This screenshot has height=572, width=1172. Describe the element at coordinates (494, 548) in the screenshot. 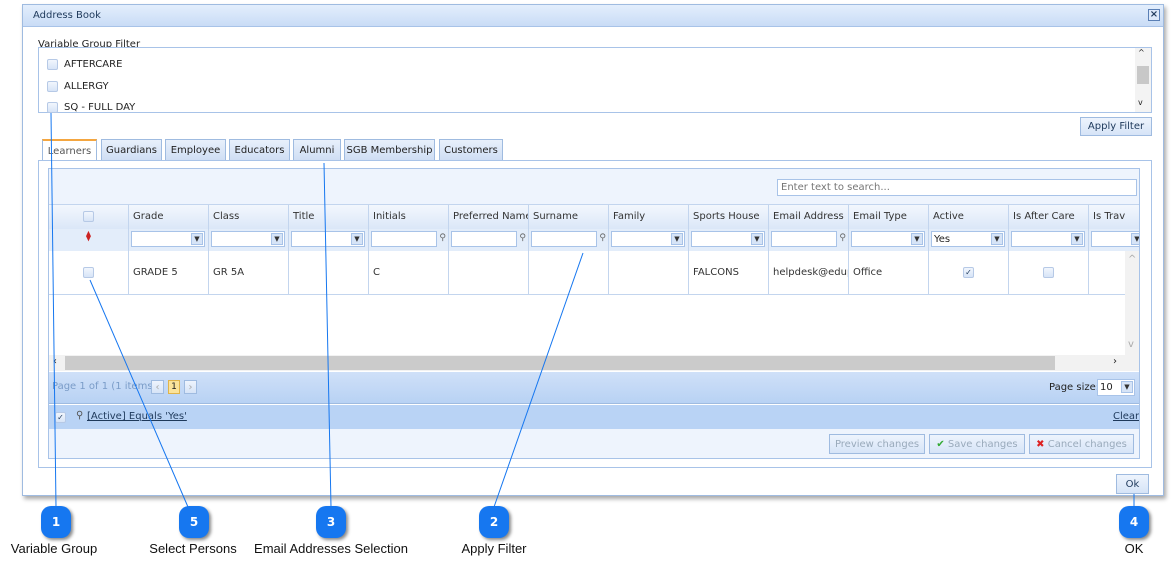

I see `callout-label-2: Apply Filter` at that location.